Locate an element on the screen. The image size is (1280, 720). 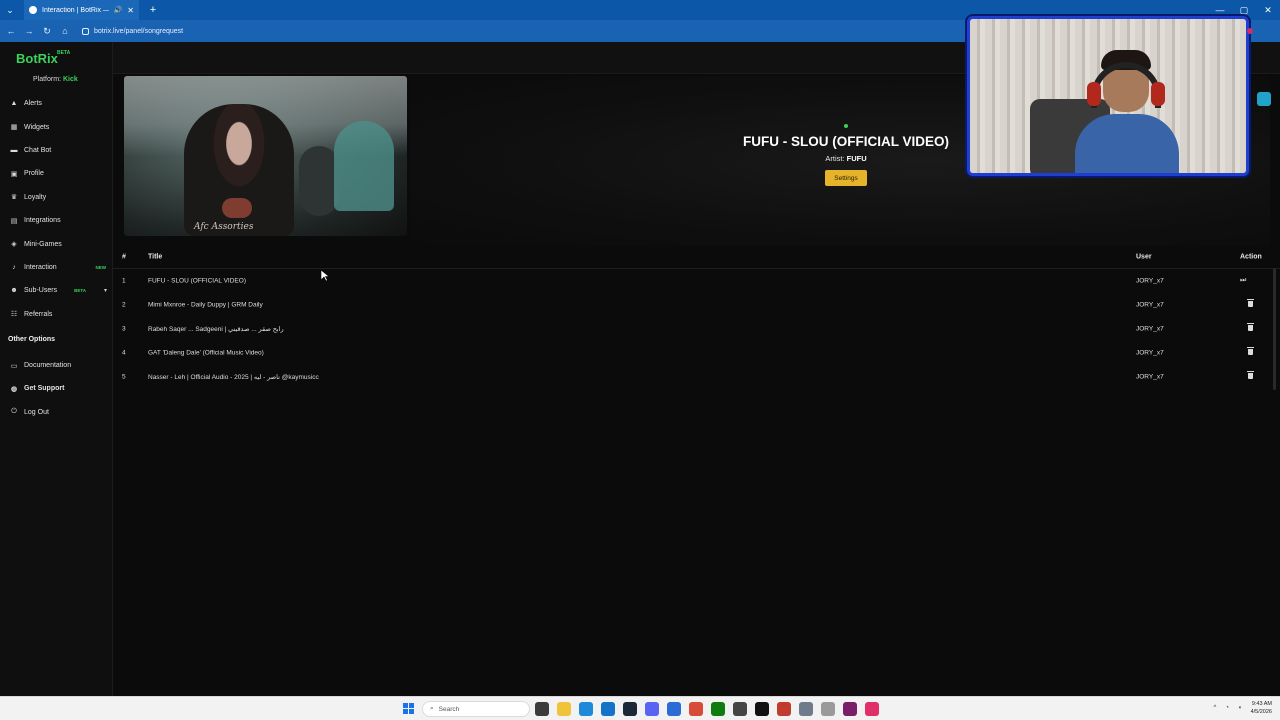
chevron-down-icon: ▾ is located at coordinates (105, 290).